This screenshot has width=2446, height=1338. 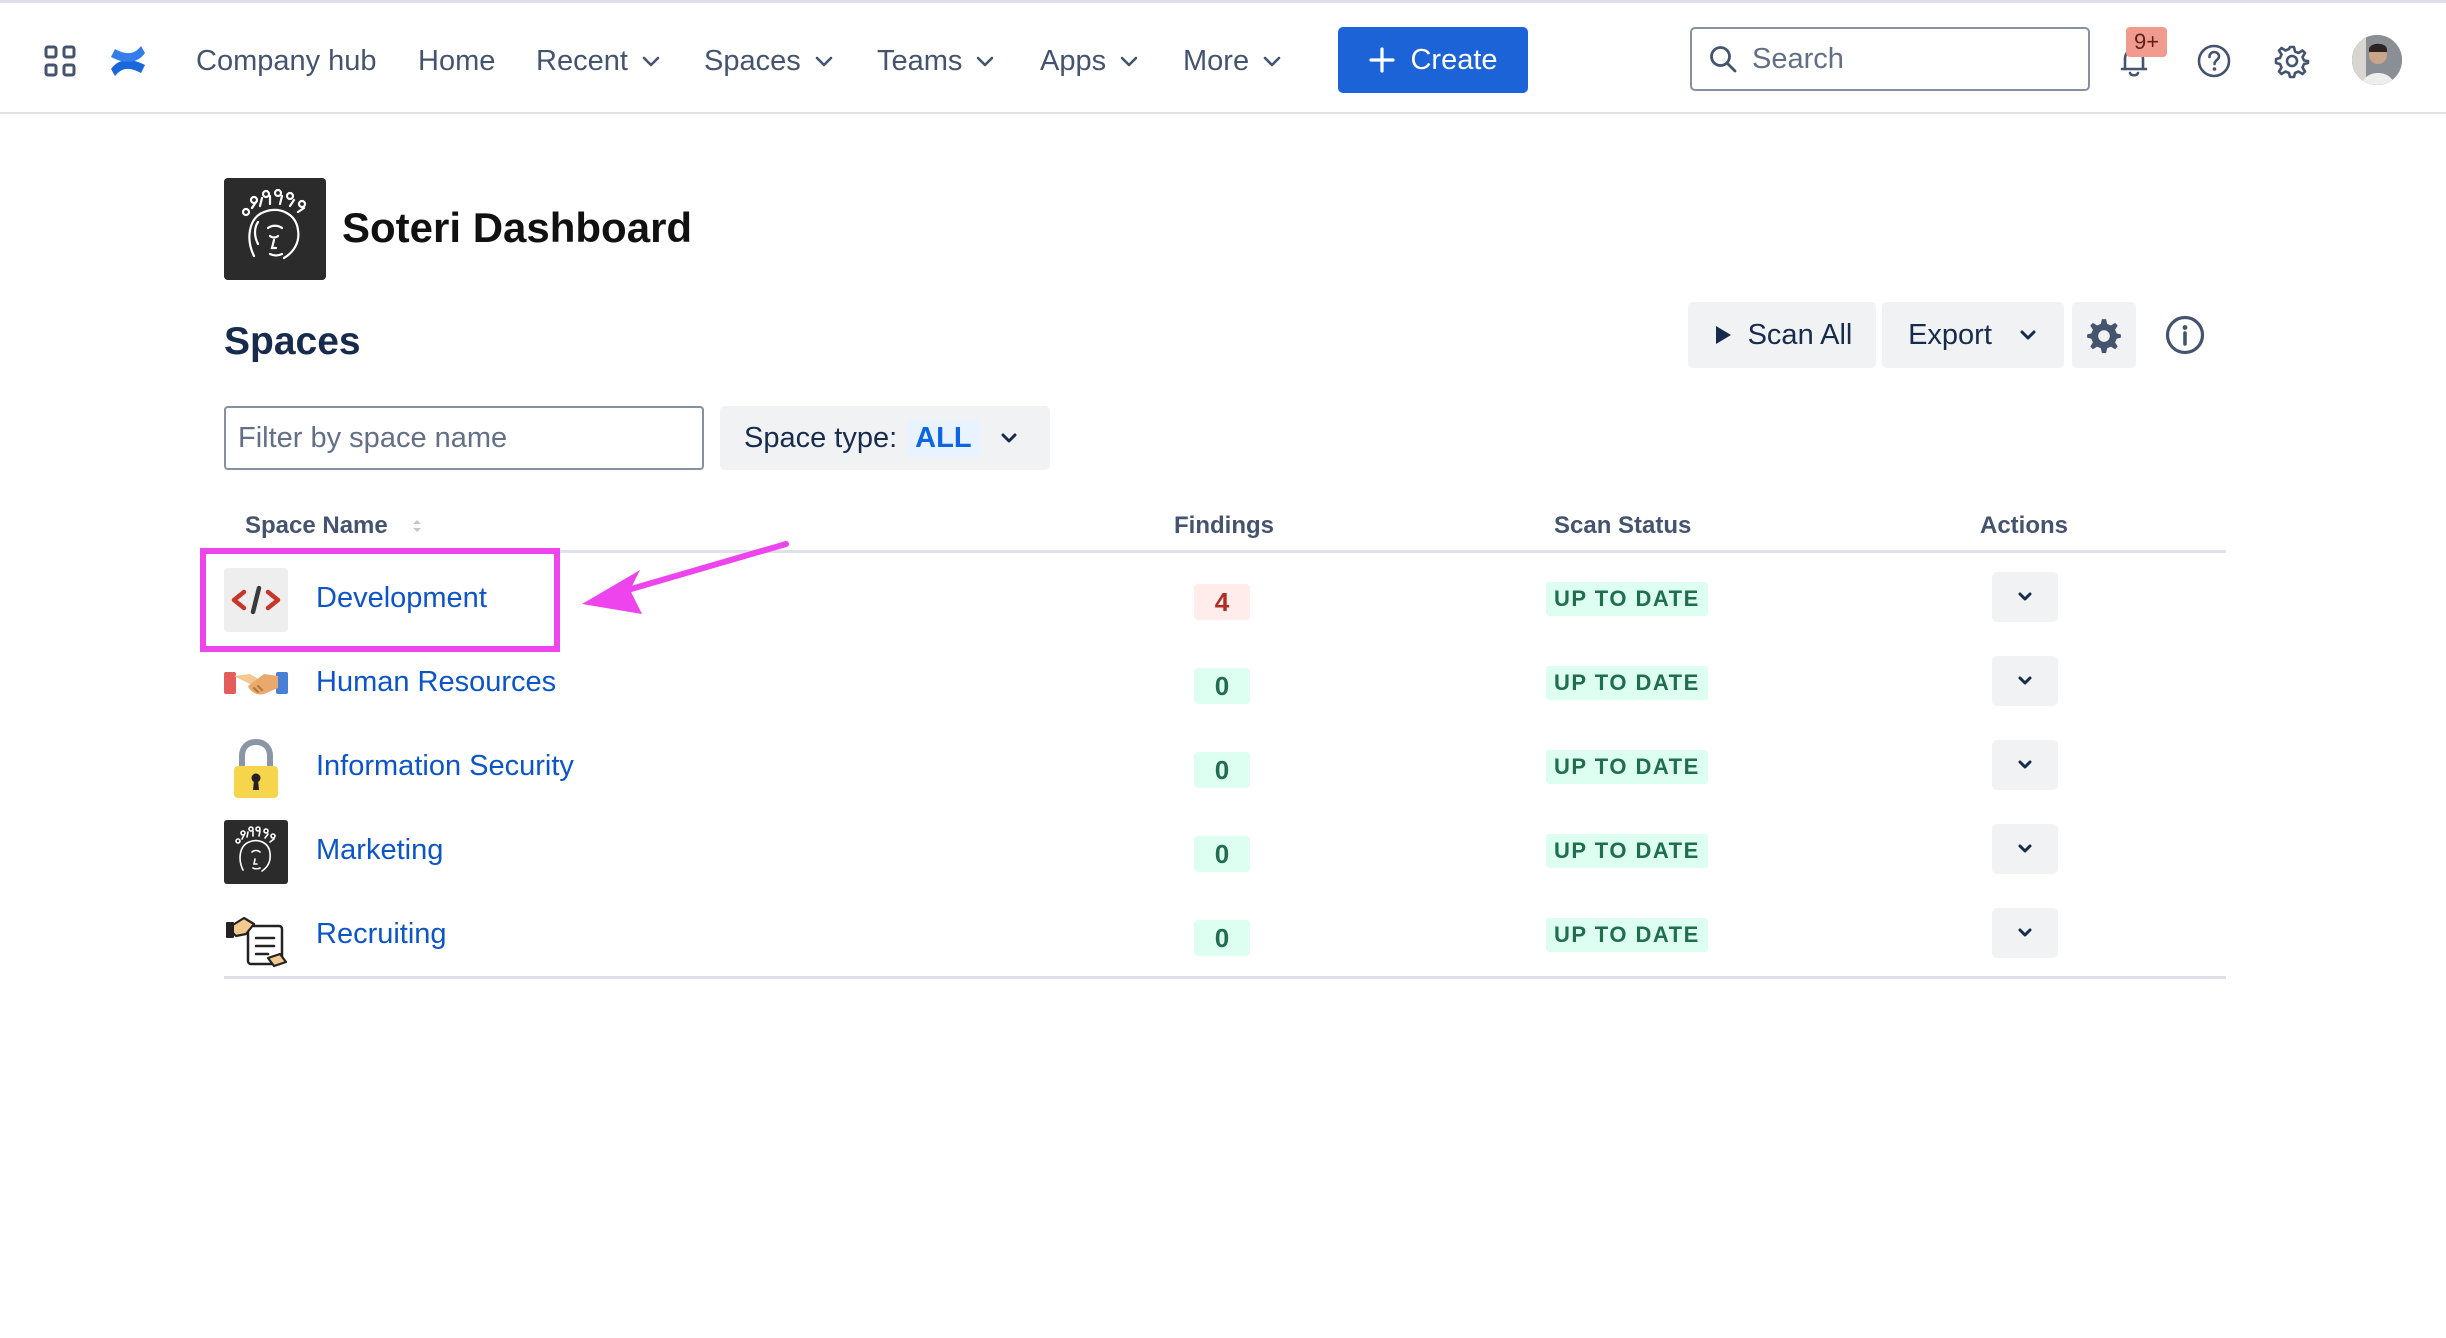 I want to click on play-icon, so click(x=1723, y=335).